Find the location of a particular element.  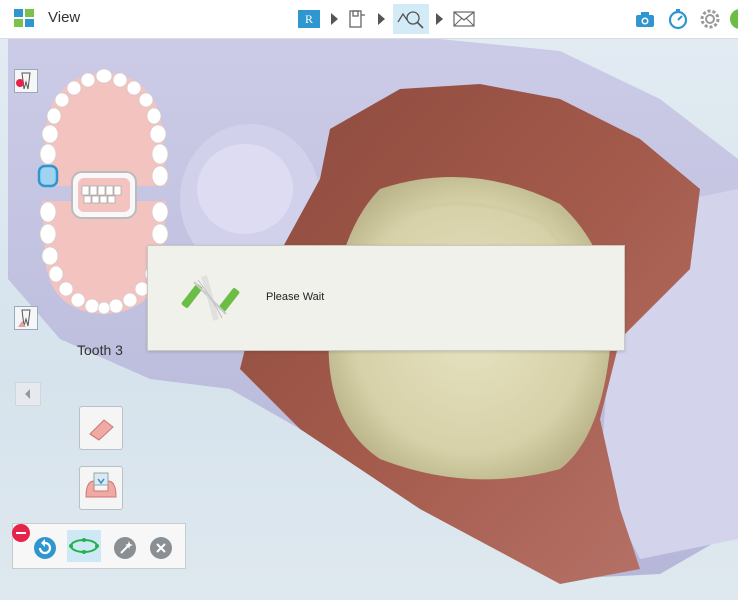

magic-wand-icon is located at coordinates (125, 548).